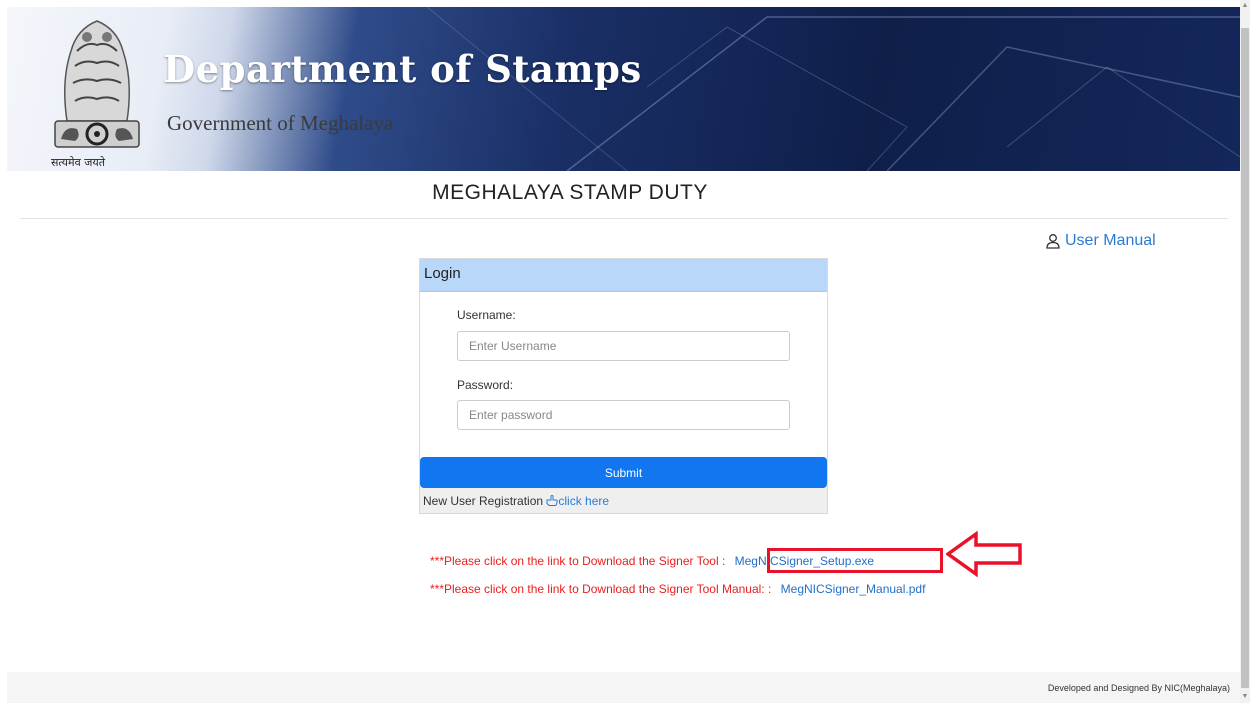  What do you see at coordinates (855, 560) in the screenshot?
I see `highlight-box` at bounding box center [855, 560].